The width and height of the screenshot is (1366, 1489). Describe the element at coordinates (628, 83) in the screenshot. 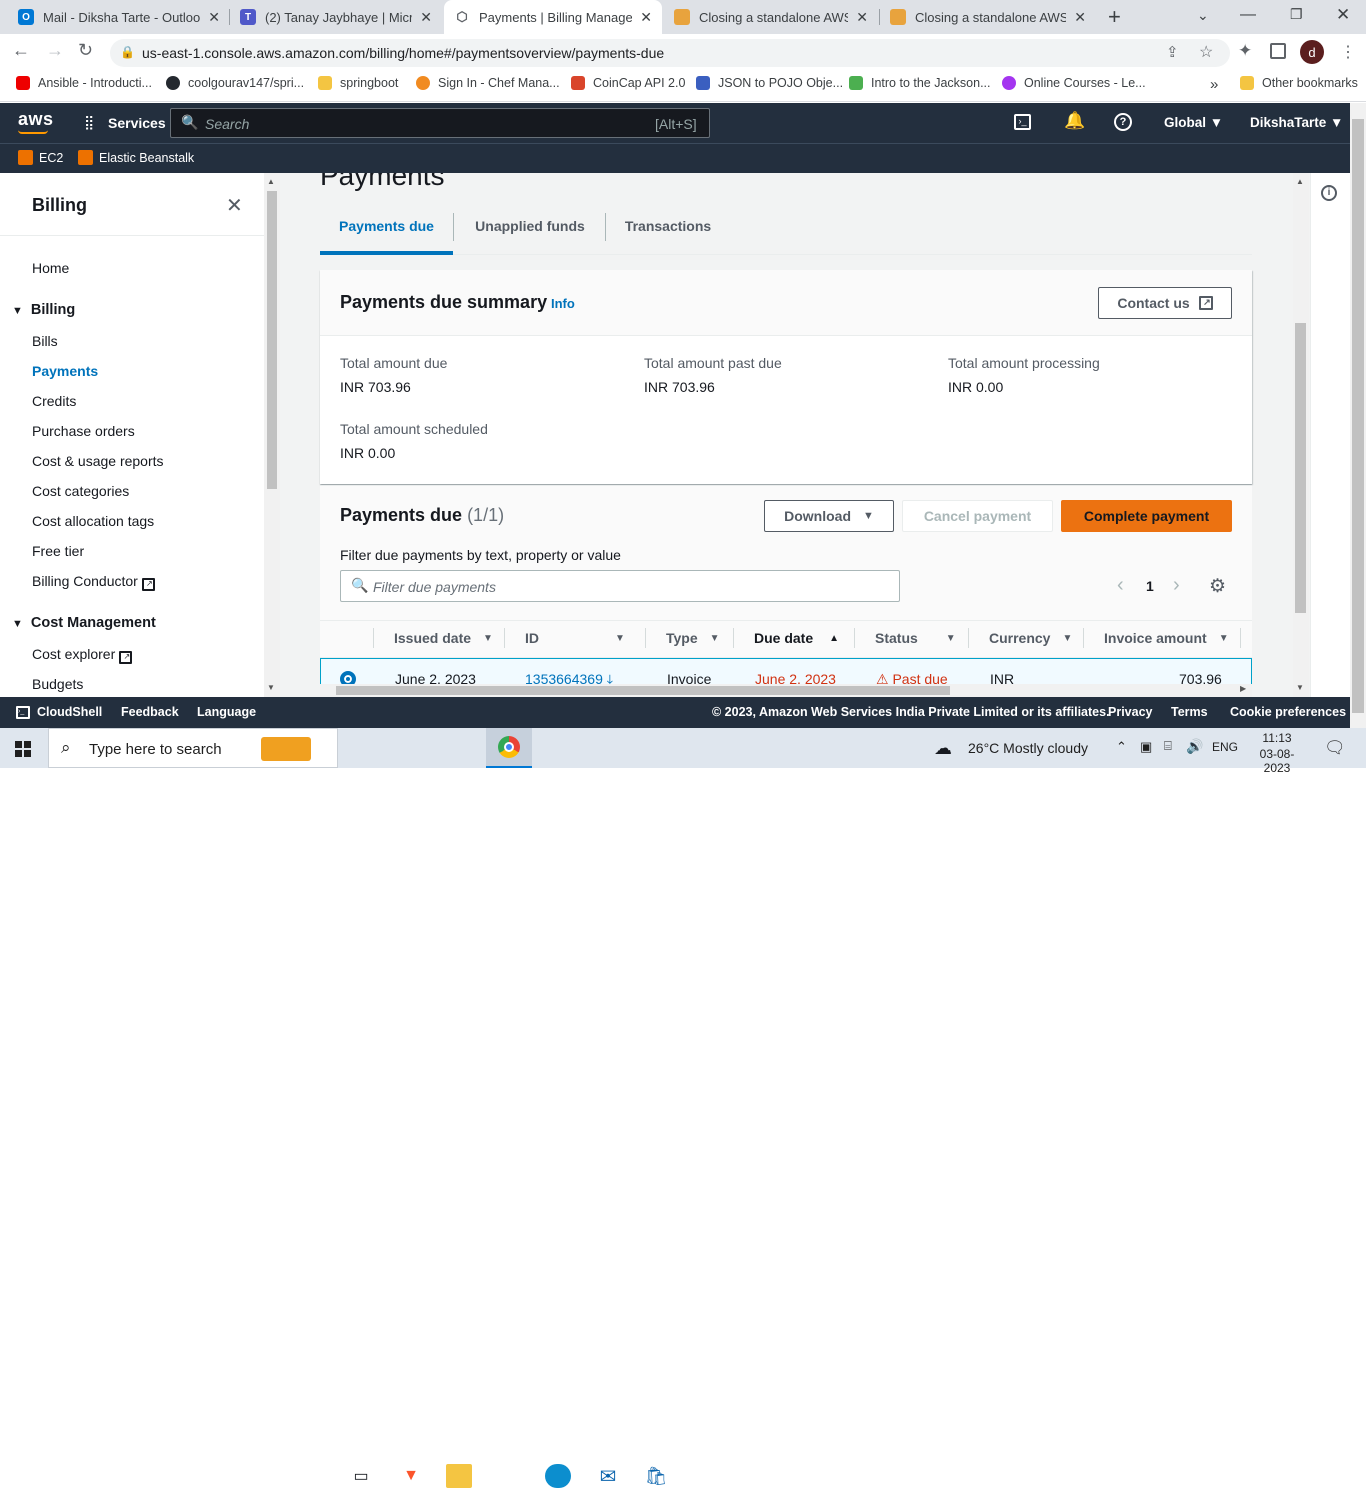

I see `bookmark-item: CoinCap API 2.0` at that location.